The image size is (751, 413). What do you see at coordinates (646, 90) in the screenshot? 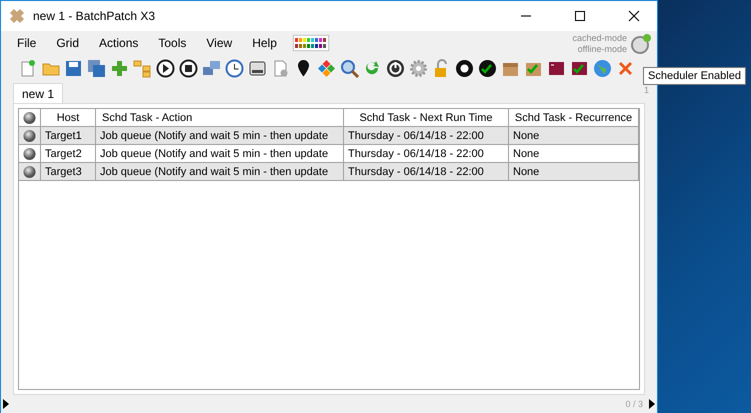
I see `tab-count: 1` at bounding box center [646, 90].